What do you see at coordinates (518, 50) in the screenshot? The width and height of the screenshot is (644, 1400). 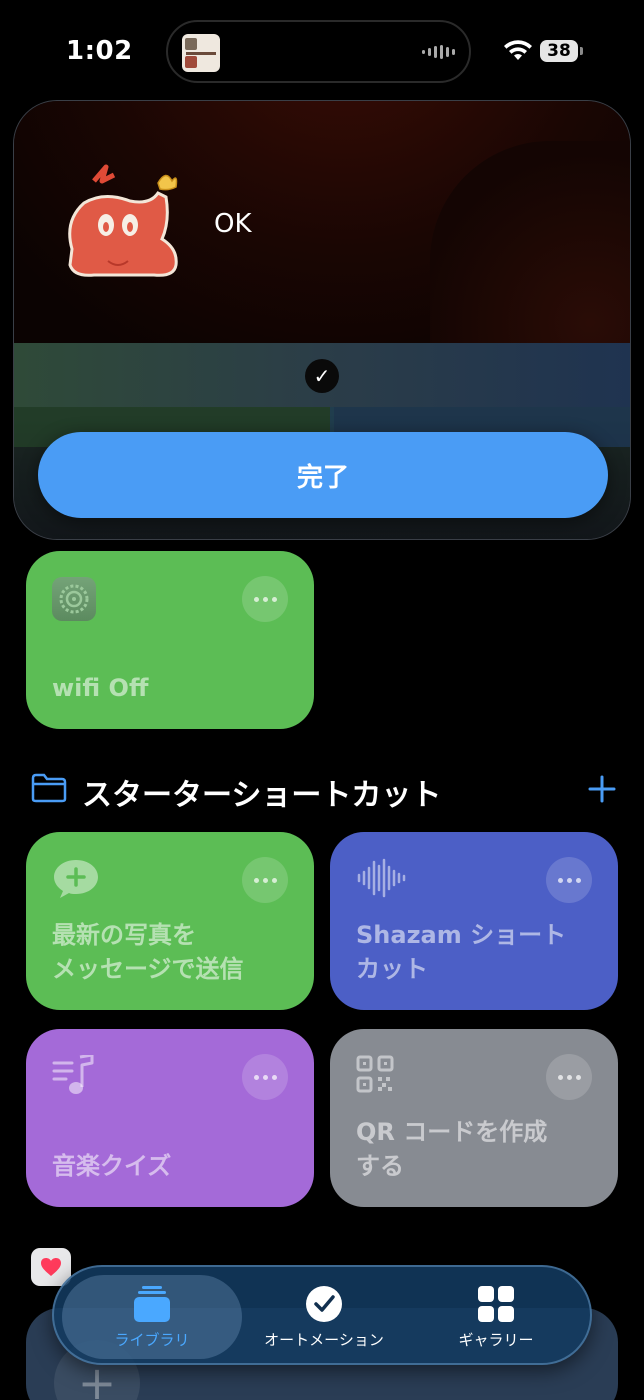 I see `wifi-icon` at bounding box center [518, 50].